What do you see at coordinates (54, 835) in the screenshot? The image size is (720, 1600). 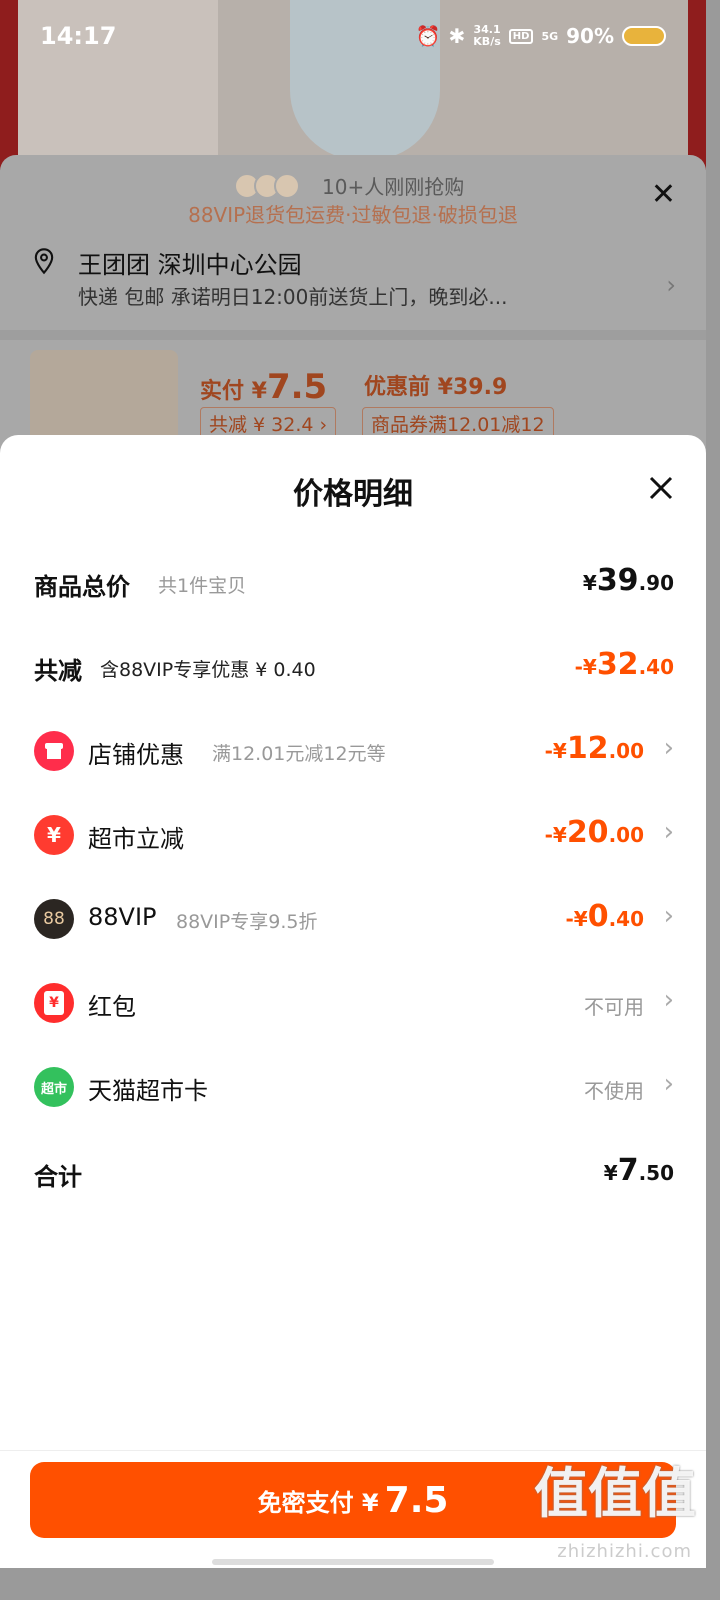 I see `yen-circle-icon: ¥` at bounding box center [54, 835].